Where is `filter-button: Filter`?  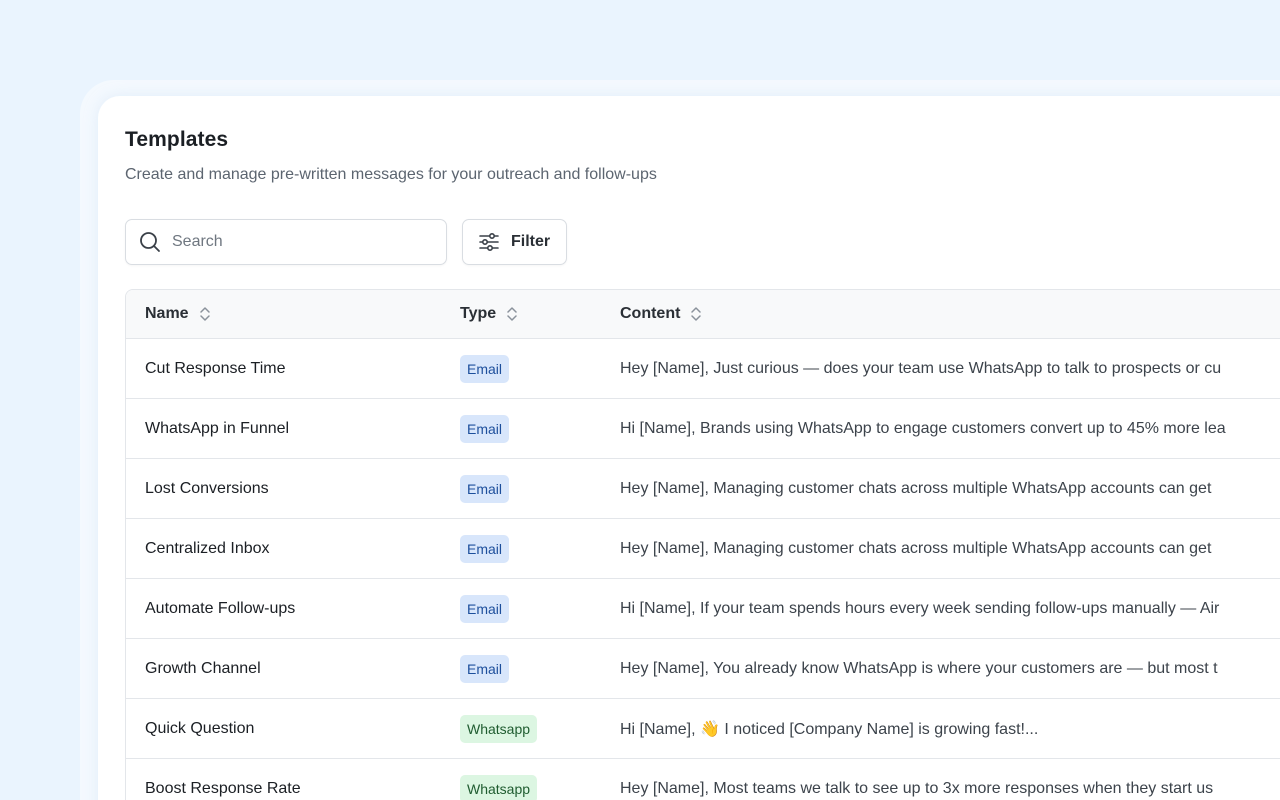
filter-button: Filter is located at coordinates (514, 242).